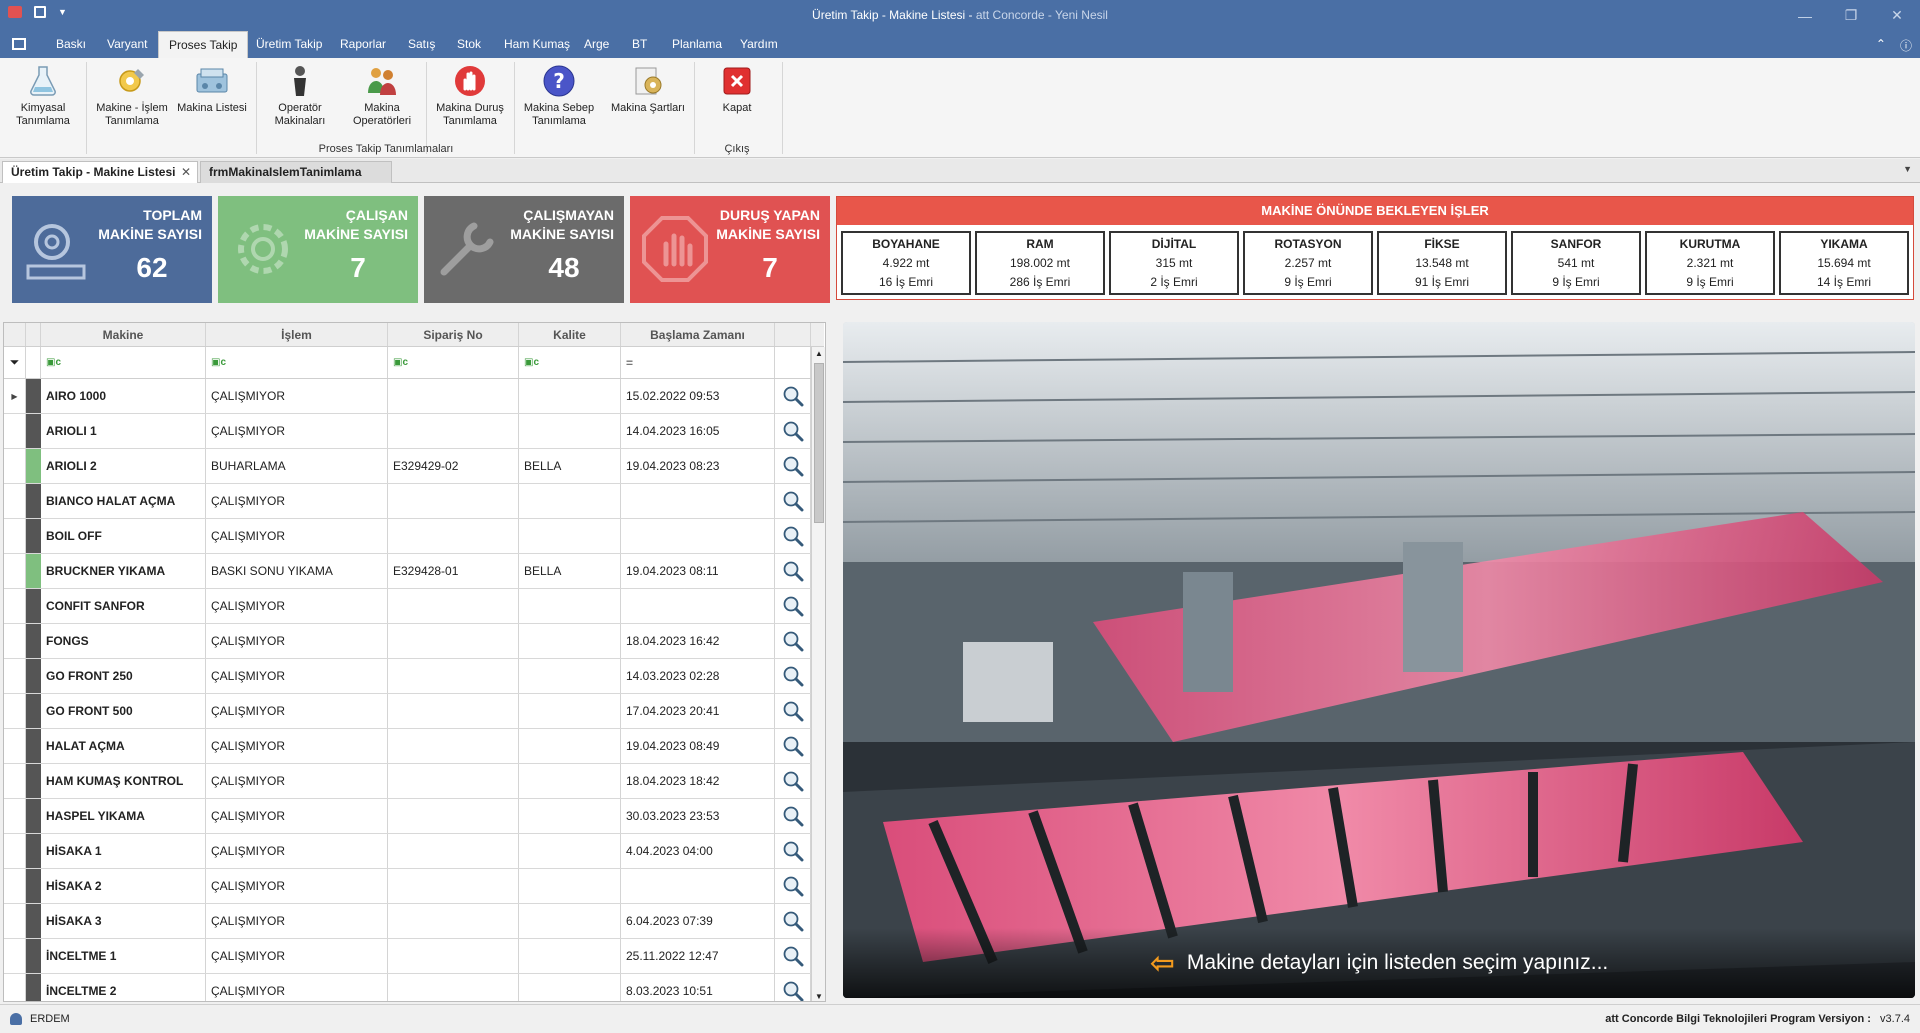 Image resolution: width=1920 pixels, height=1033 pixels. I want to click on makina-sebep-tanimlama-button: ? Makina Sebep Tanımlama, so click(559, 96).